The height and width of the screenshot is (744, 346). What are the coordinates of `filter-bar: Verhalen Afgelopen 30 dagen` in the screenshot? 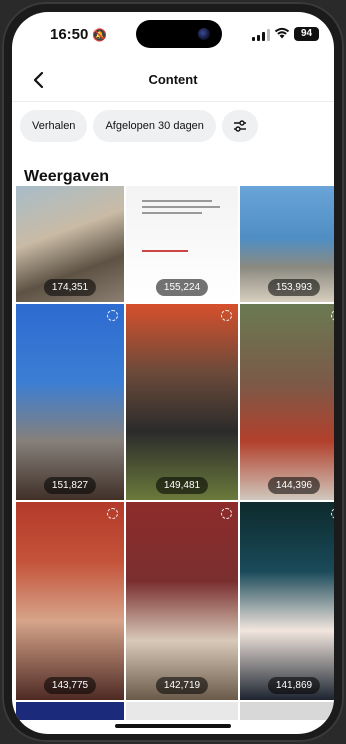 It's located at (139, 127).